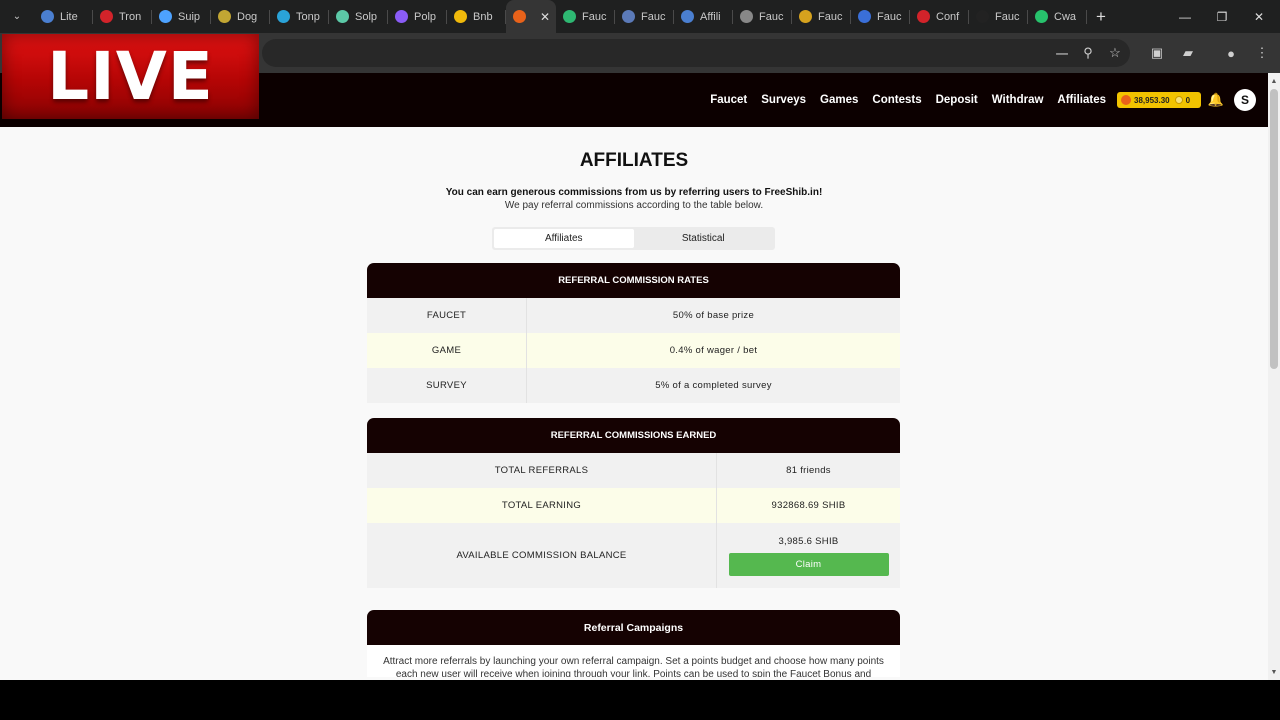 This screenshot has height=720, width=1280. What do you see at coordinates (1274, 672) in the screenshot?
I see `scroll-down-icon: ▼` at bounding box center [1274, 672].